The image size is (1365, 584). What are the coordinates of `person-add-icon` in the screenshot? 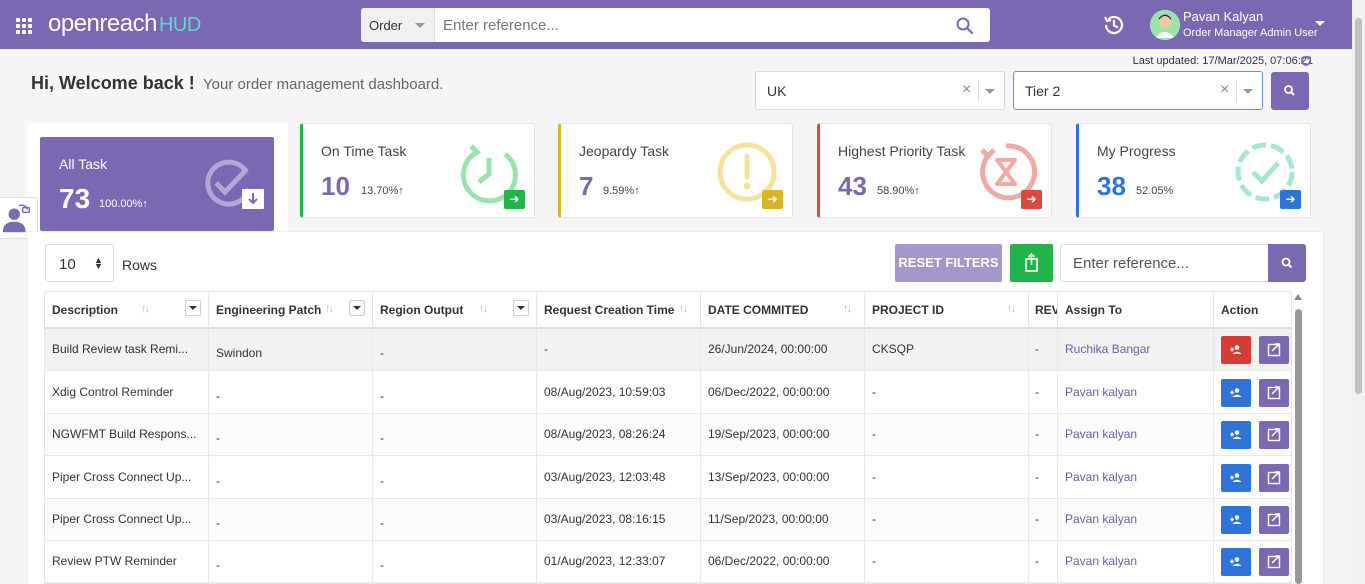 It's located at (1236, 392).